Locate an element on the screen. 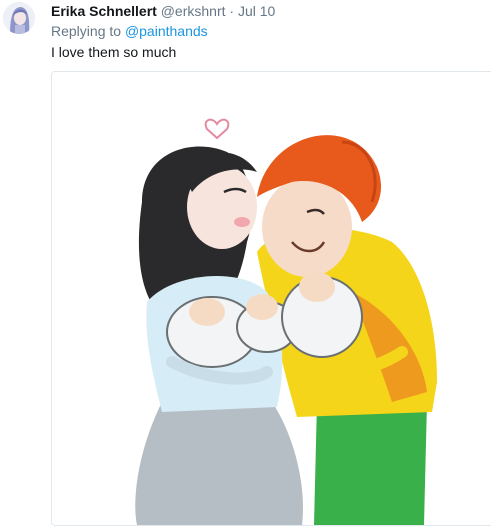  tweet-header: Erika Schnellert @erkshnrt · Jul 10 is located at coordinates (163, 11).